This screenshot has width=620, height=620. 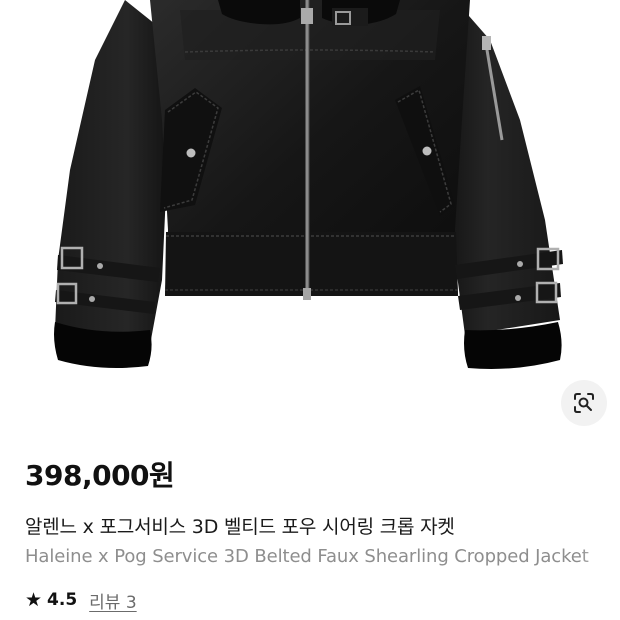 I want to click on product-price: 398,000원, so click(x=100, y=475).